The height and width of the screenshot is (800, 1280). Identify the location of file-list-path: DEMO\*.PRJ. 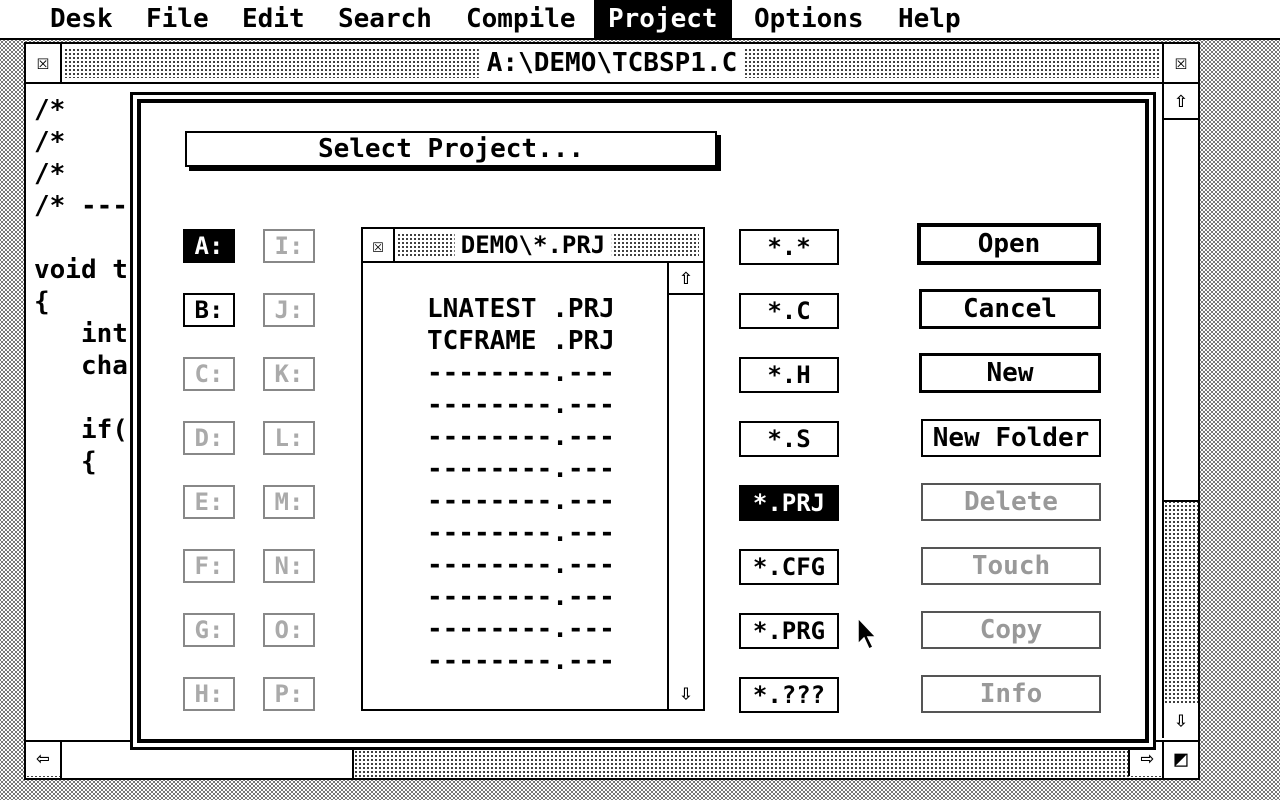
(533, 245).